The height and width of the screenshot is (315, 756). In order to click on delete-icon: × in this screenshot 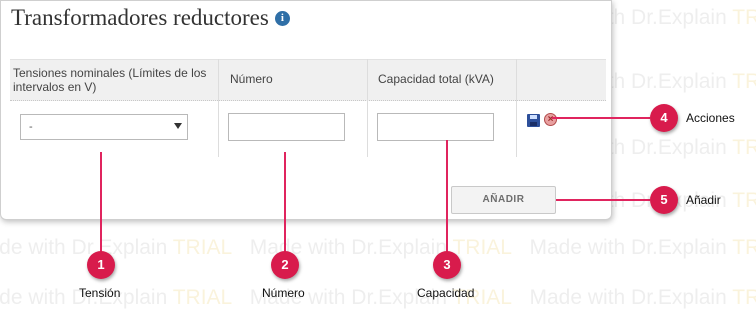, I will do `click(550, 119)`.